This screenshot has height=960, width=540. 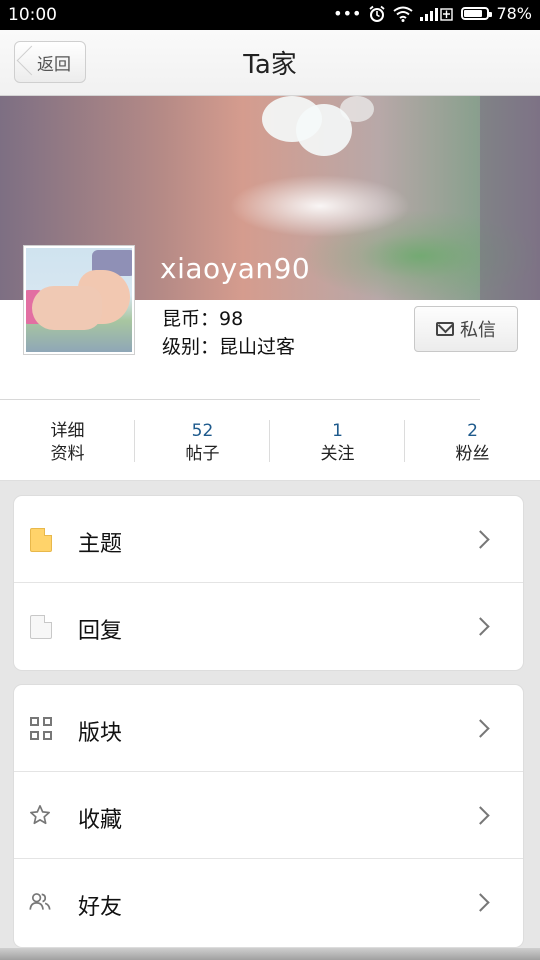 I want to click on menu-item-favorites: 收藏, so click(x=268, y=815).